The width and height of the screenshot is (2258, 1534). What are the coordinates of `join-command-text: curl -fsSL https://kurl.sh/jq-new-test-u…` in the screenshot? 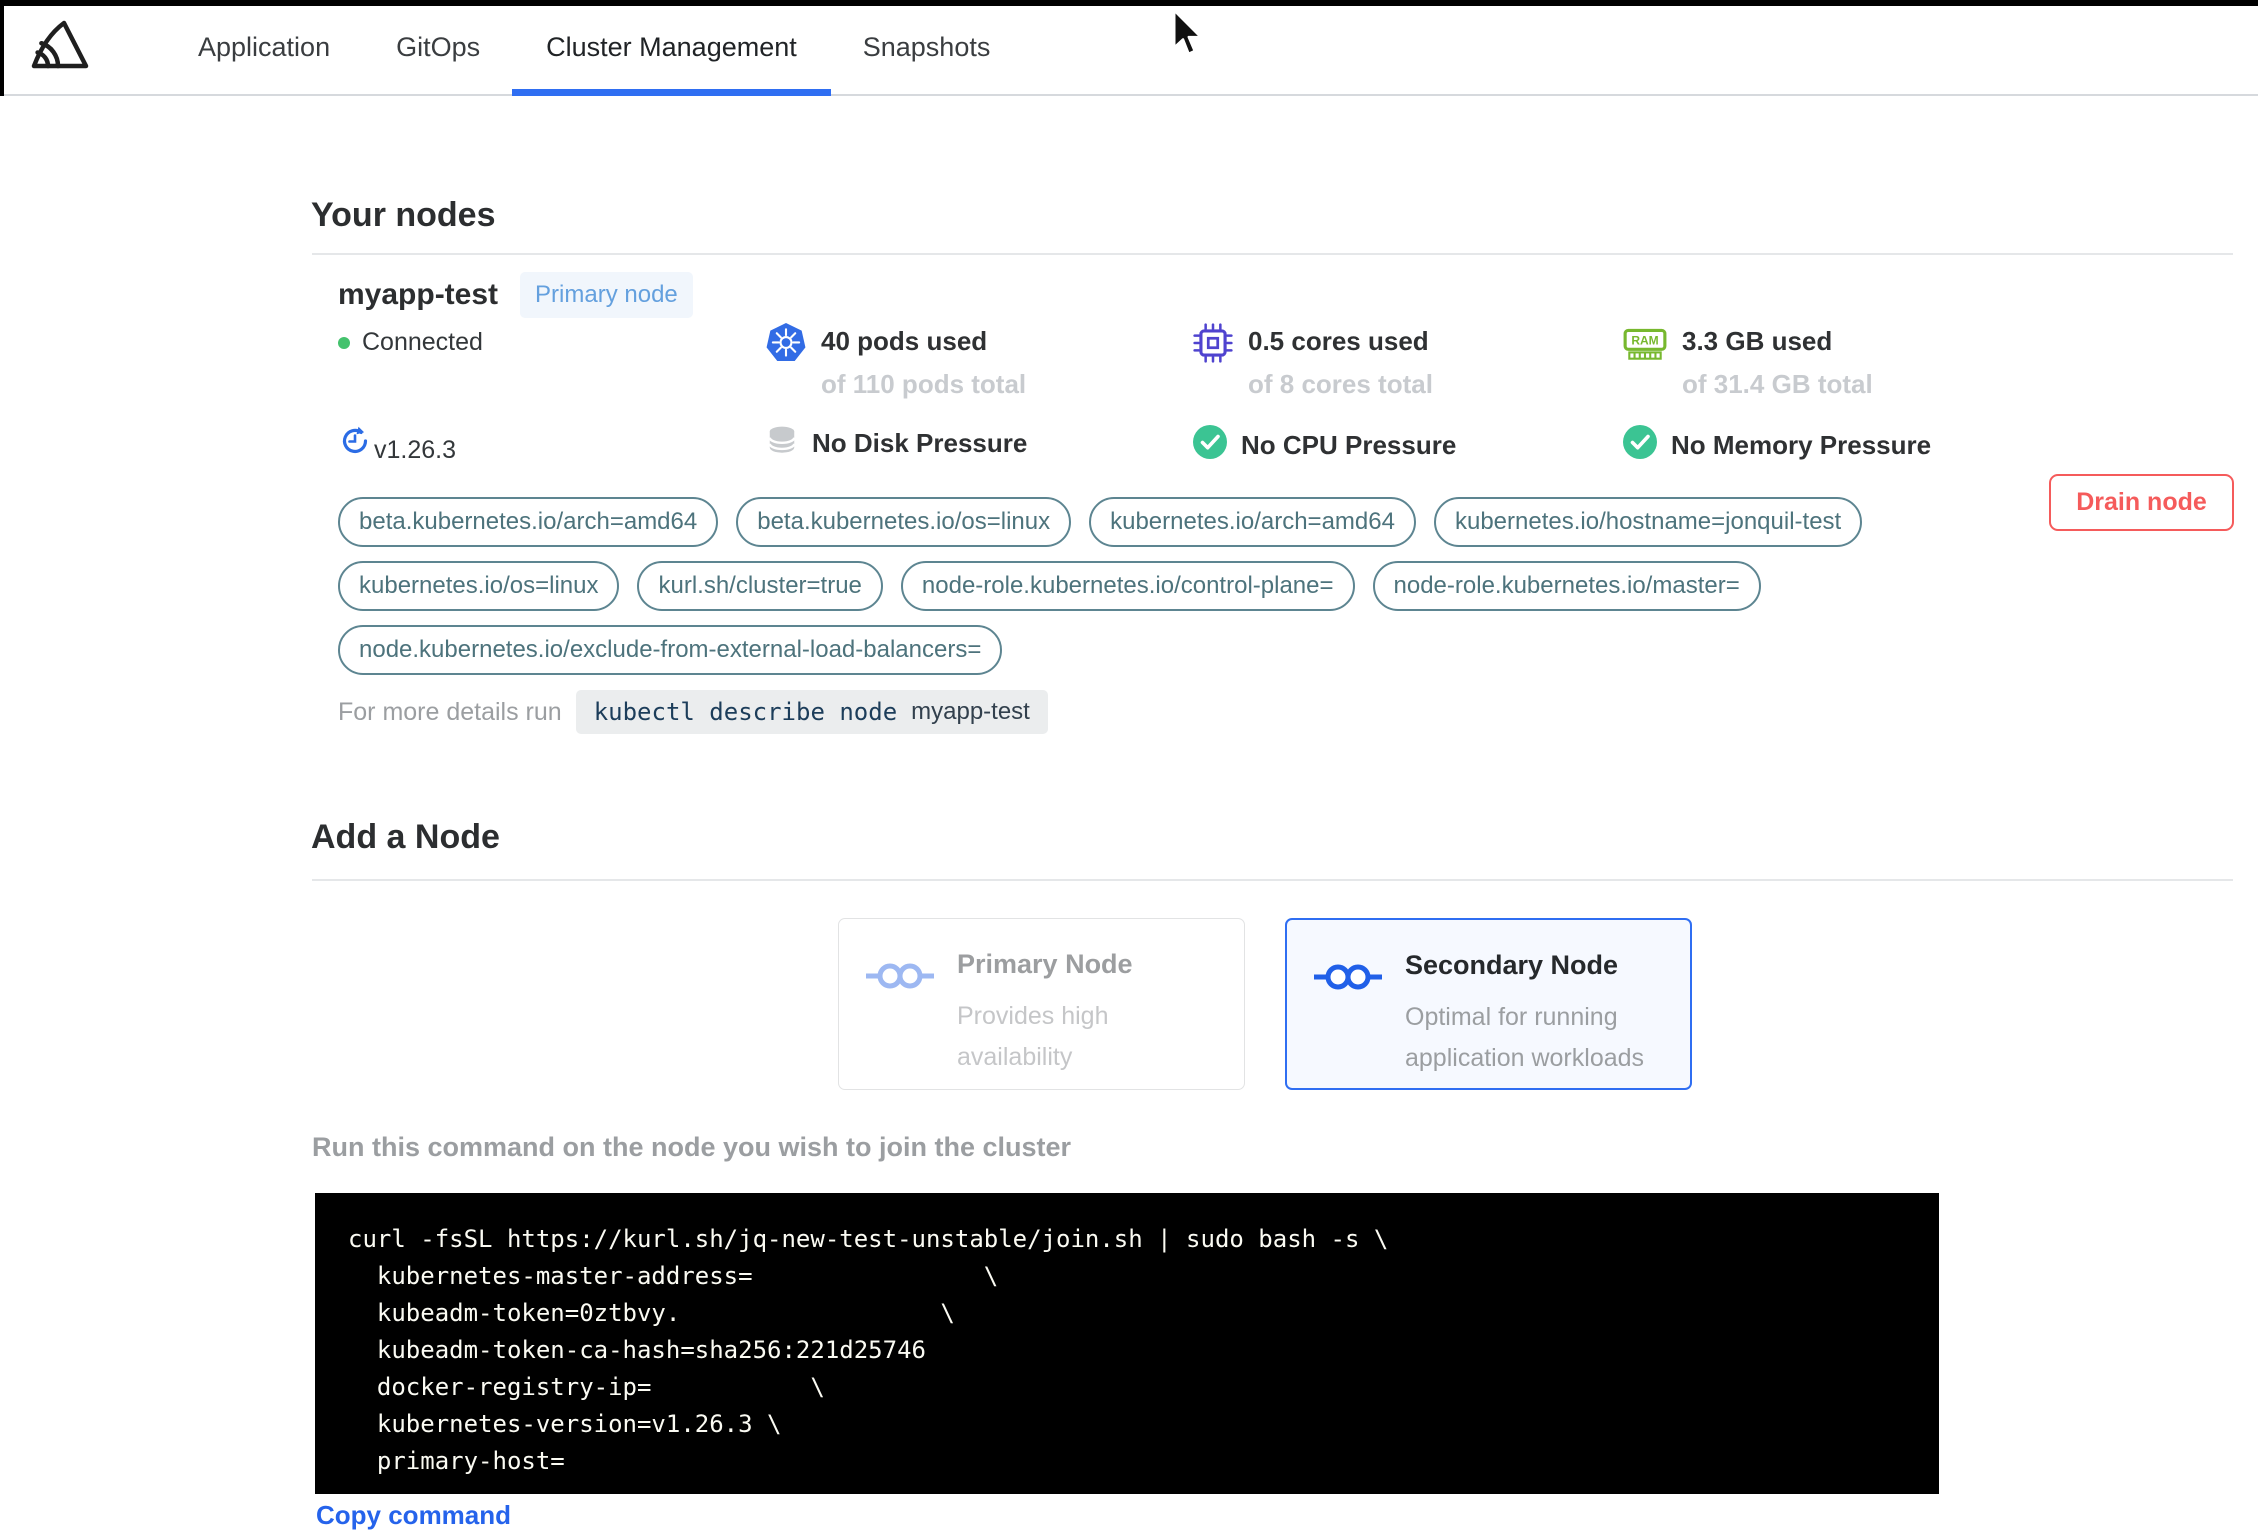 It's located at (868, 1350).